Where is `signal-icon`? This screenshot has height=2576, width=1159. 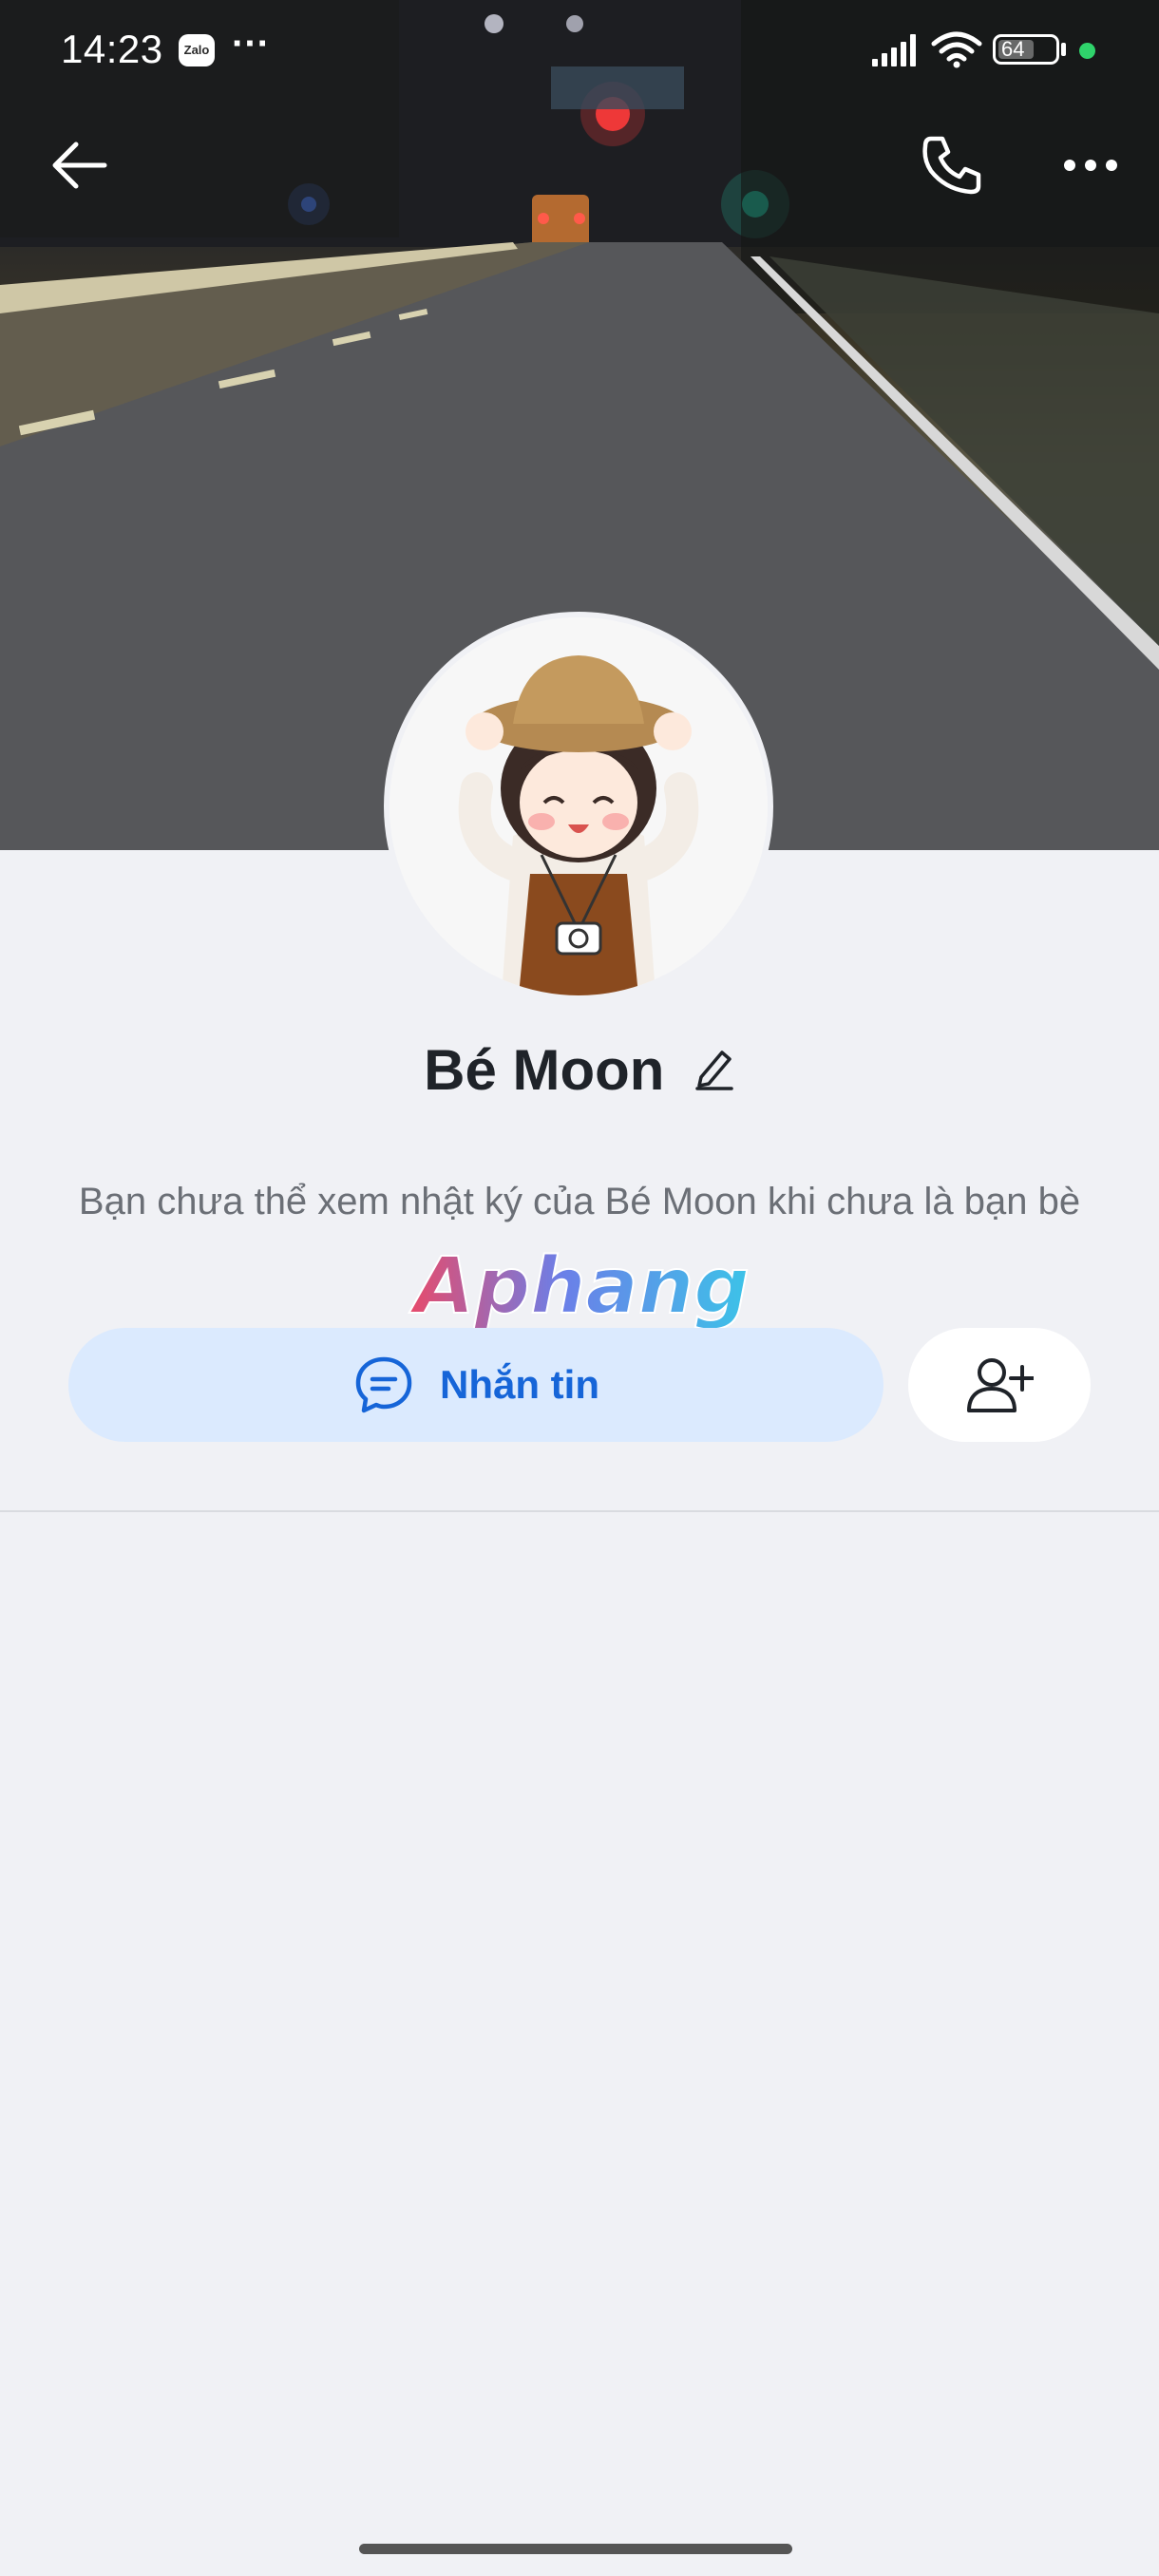 signal-icon is located at coordinates (894, 50).